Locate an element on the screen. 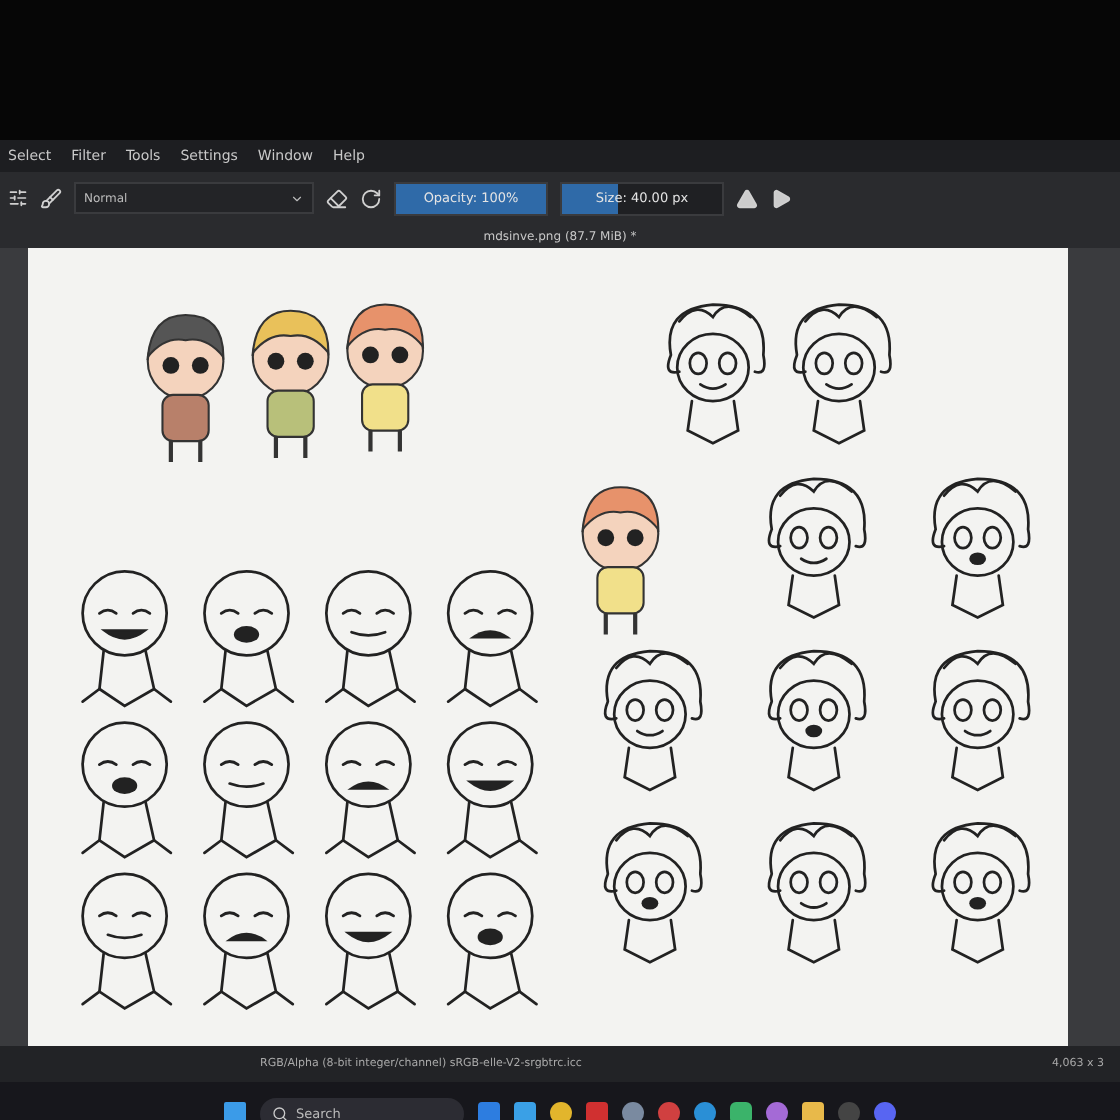 The width and height of the screenshot is (1120, 1120). search-icon is located at coordinates (280, 1112).